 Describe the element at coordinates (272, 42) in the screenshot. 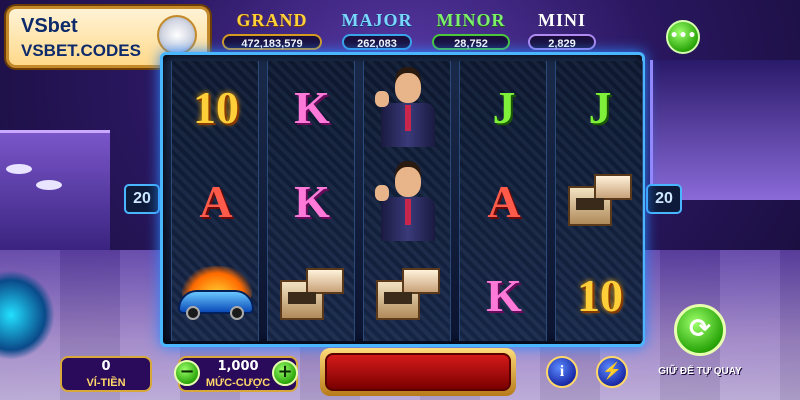

I see `jackpot-grand-value: 472,183,579` at that location.